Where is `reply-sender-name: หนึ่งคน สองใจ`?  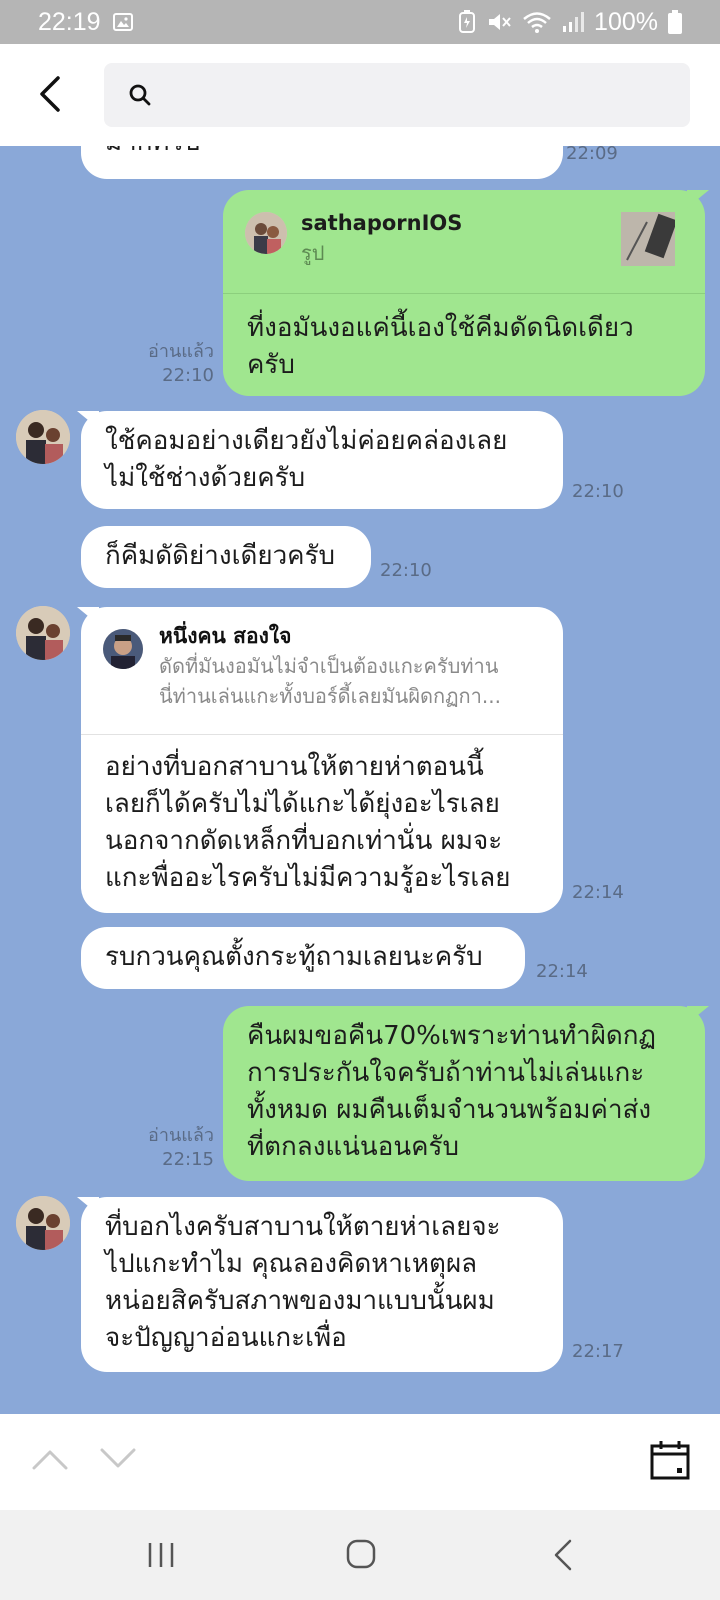
reply-sender-name: หนึ่งคน สองใจ is located at coordinates (225, 636).